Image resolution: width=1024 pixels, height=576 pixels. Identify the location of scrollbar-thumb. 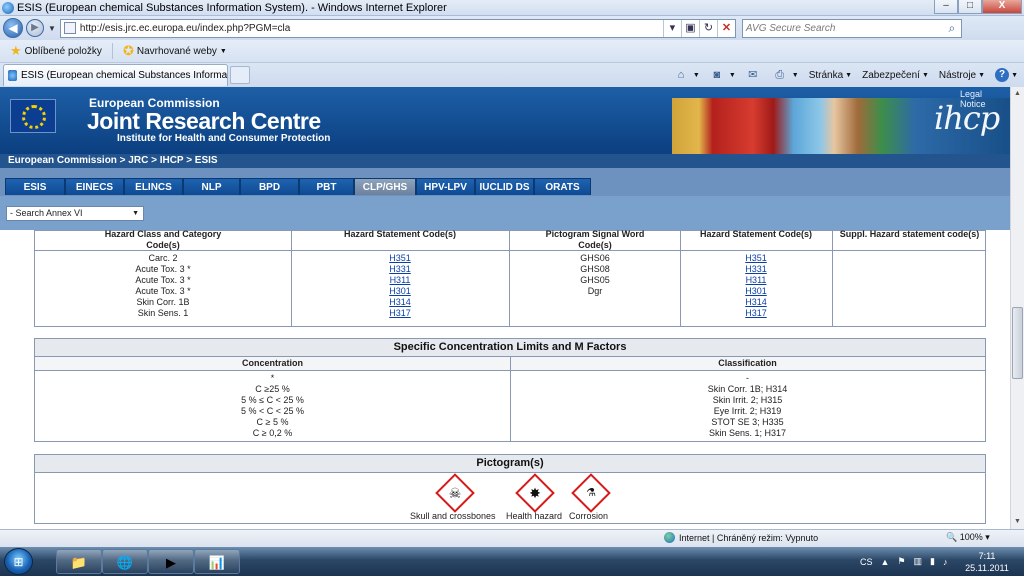
(1017, 343).